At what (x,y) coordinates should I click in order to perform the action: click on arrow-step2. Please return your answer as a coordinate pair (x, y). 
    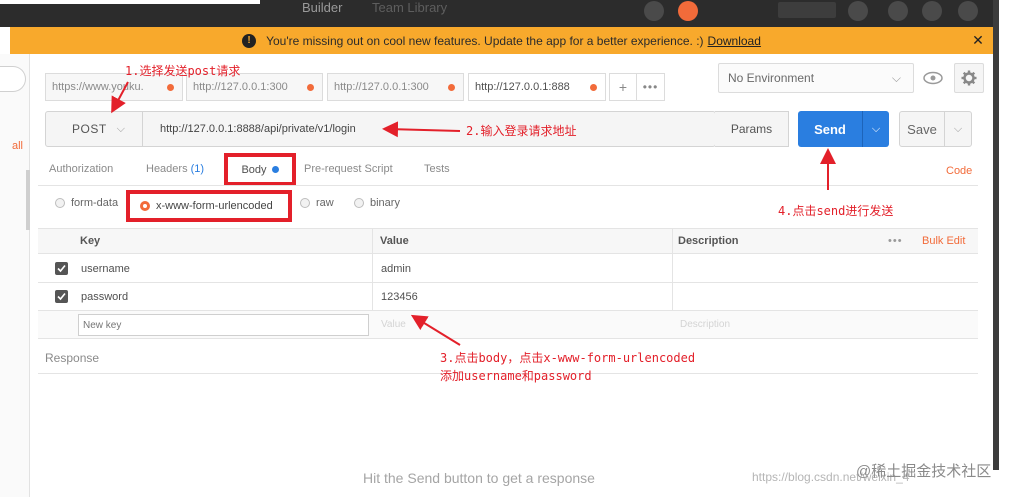
    Looking at the image, I should click on (421, 129).